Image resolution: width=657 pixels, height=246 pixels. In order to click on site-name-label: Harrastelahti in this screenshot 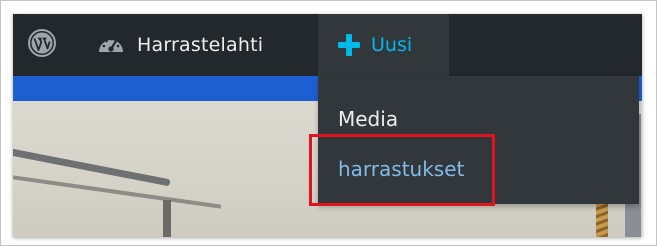, I will do `click(200, 45)`.